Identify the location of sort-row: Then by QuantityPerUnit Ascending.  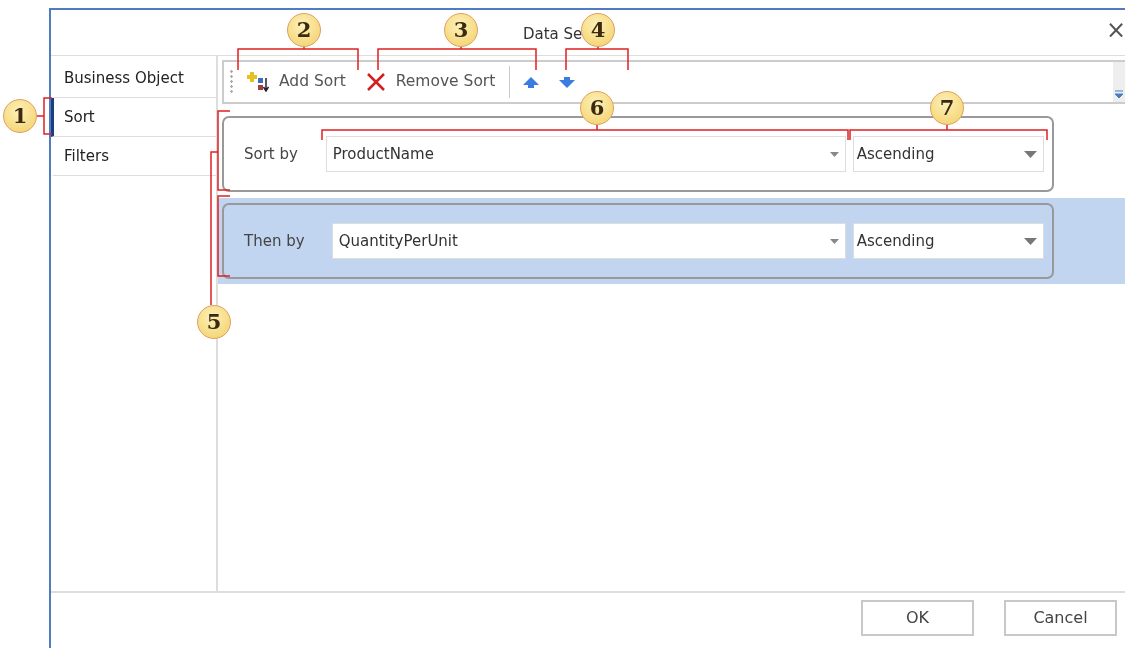
(671, 241).